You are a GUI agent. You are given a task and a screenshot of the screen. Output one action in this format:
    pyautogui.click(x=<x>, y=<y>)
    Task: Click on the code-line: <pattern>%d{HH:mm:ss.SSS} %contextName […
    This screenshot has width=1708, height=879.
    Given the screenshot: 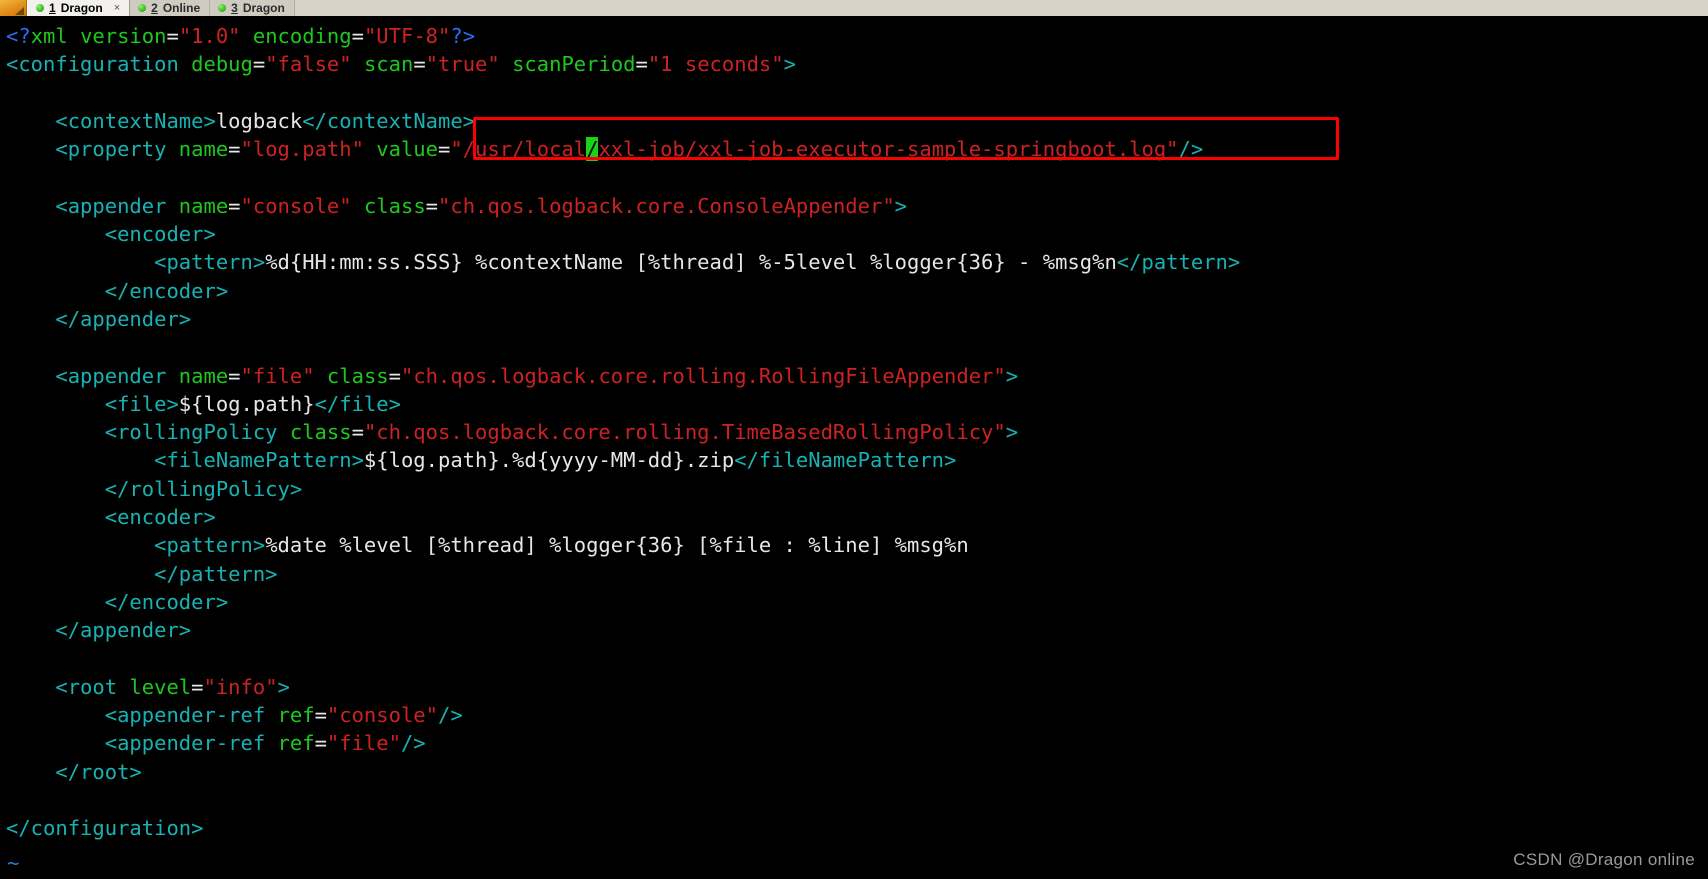 What is the action you would take?
    pyautogui.click(x=857, y=262)
    